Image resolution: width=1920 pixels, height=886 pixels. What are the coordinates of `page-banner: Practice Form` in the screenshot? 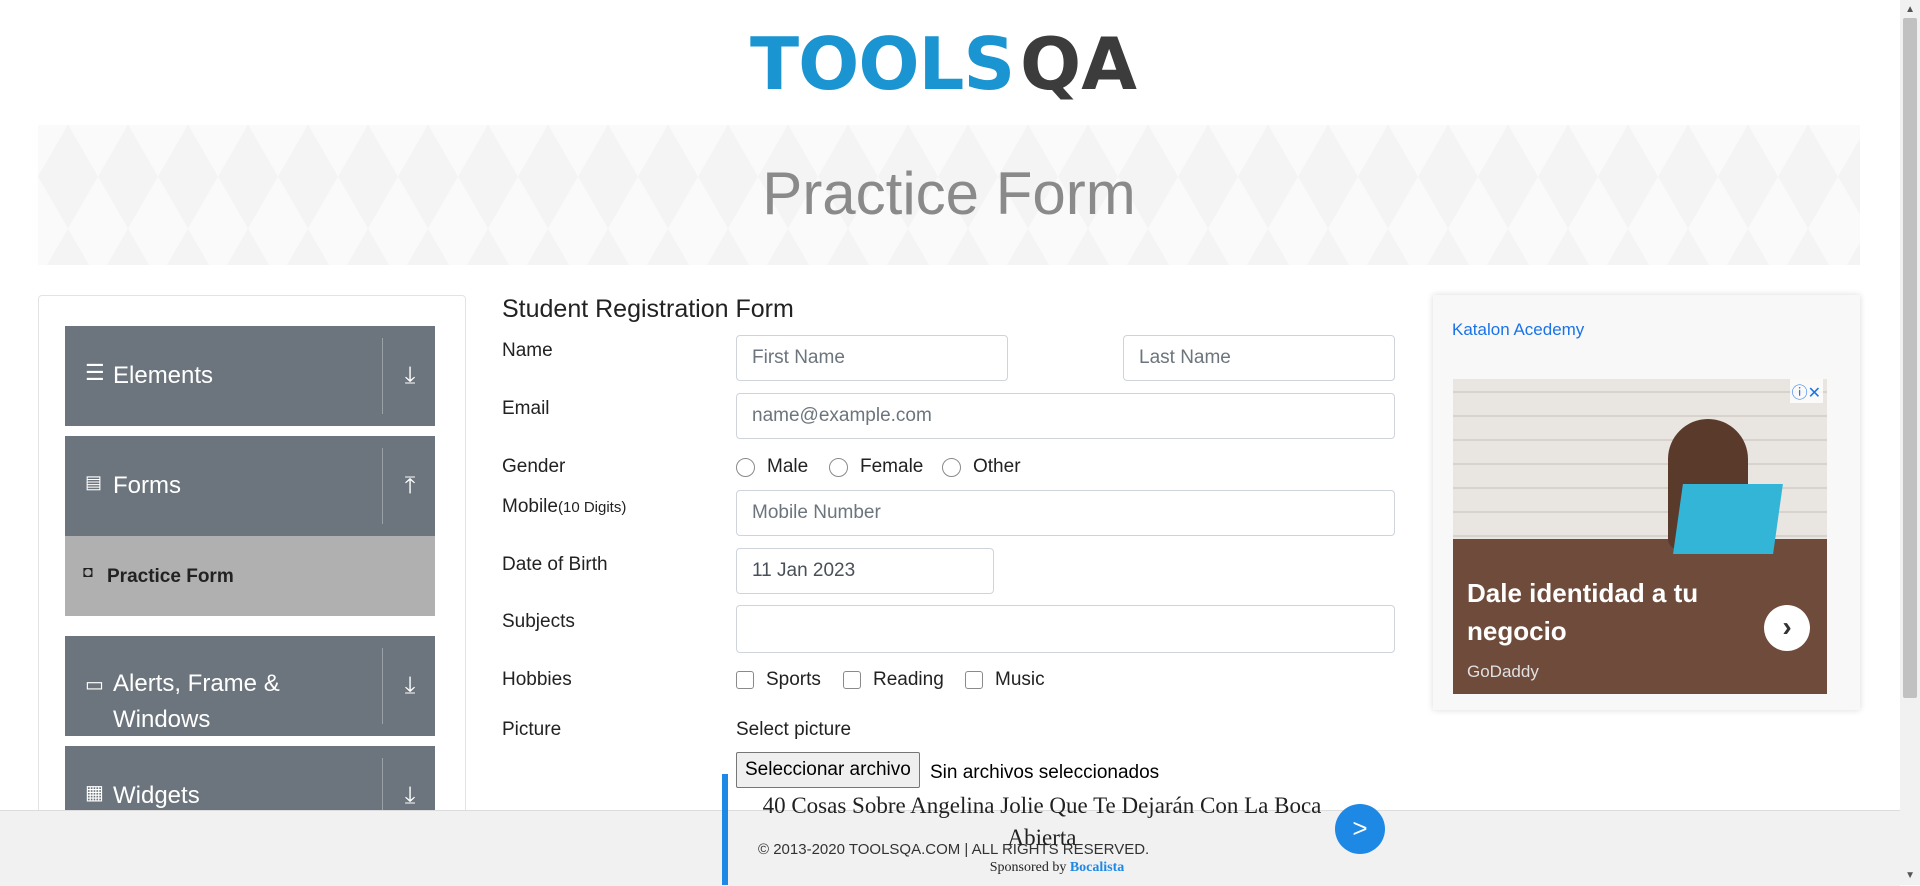 It's located at (949, 195).